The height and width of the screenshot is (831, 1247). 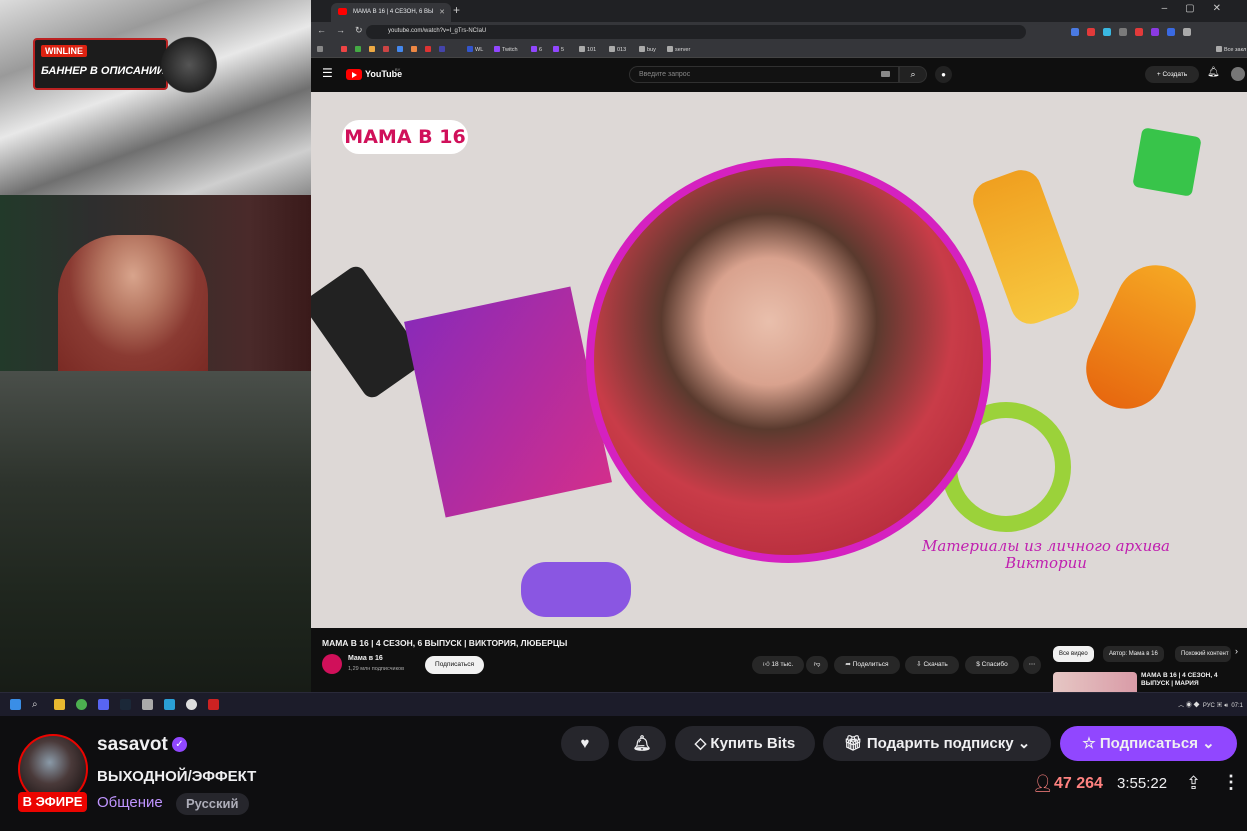 What do you see at coordinates (191, 704) in the screenshot?
I see `obs-icon` at bounding box center [191, 704].